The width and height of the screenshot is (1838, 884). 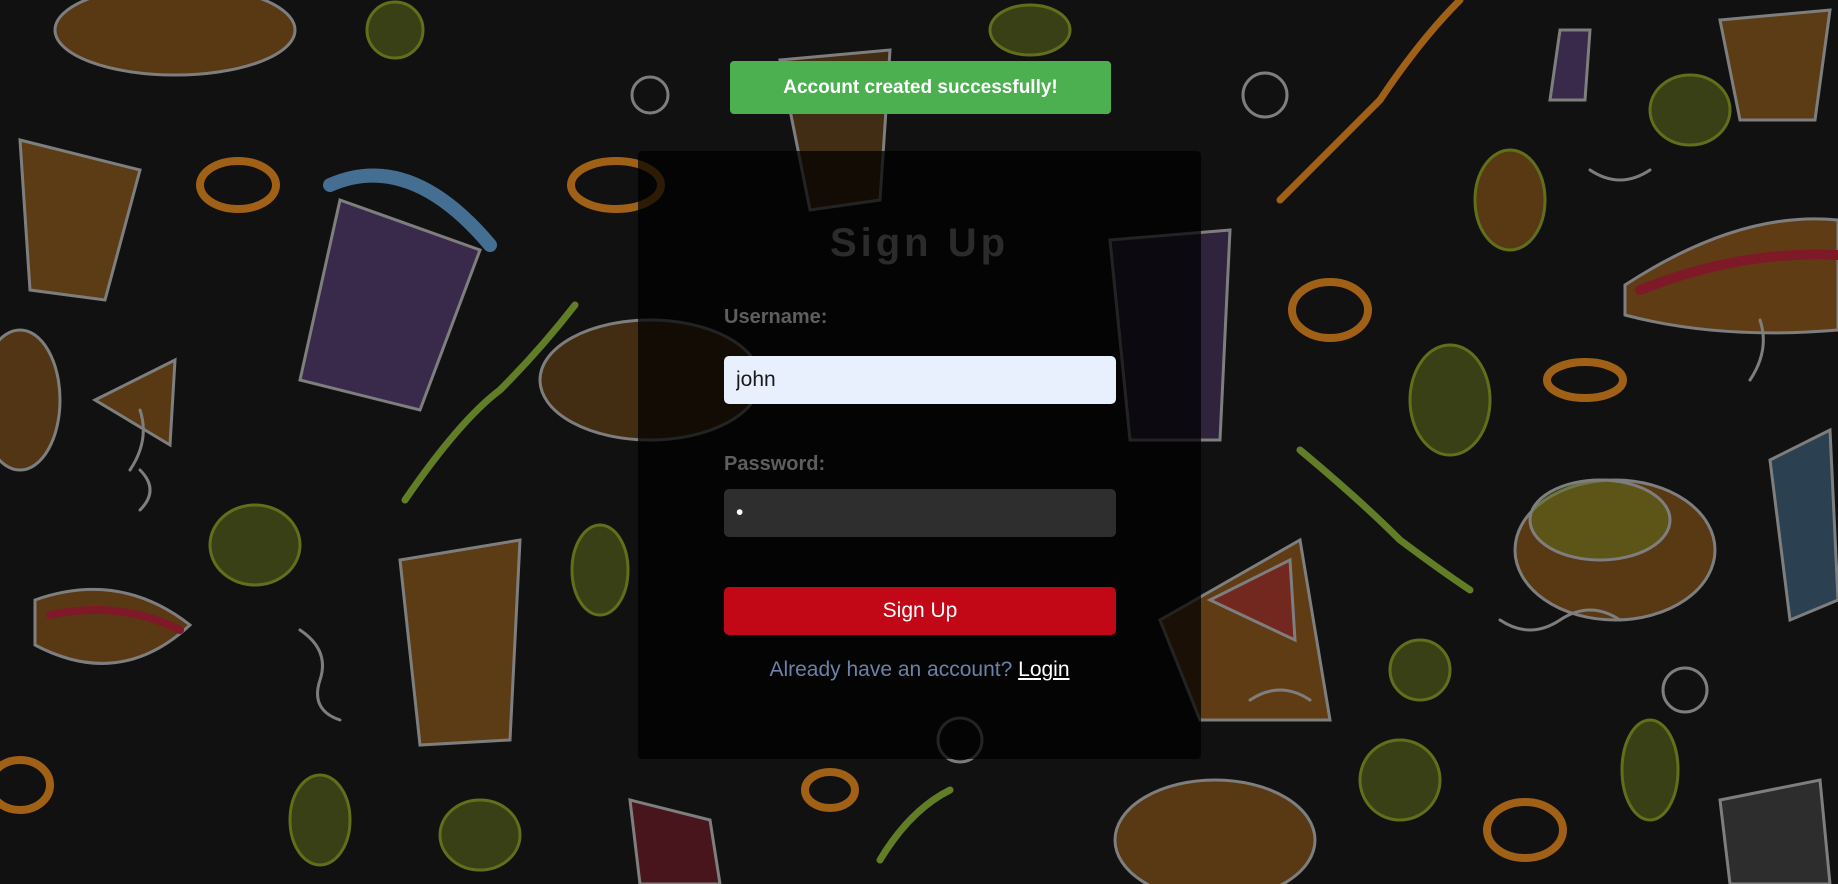 I want to click on username-label: Username:, so click(x=776, y=317).